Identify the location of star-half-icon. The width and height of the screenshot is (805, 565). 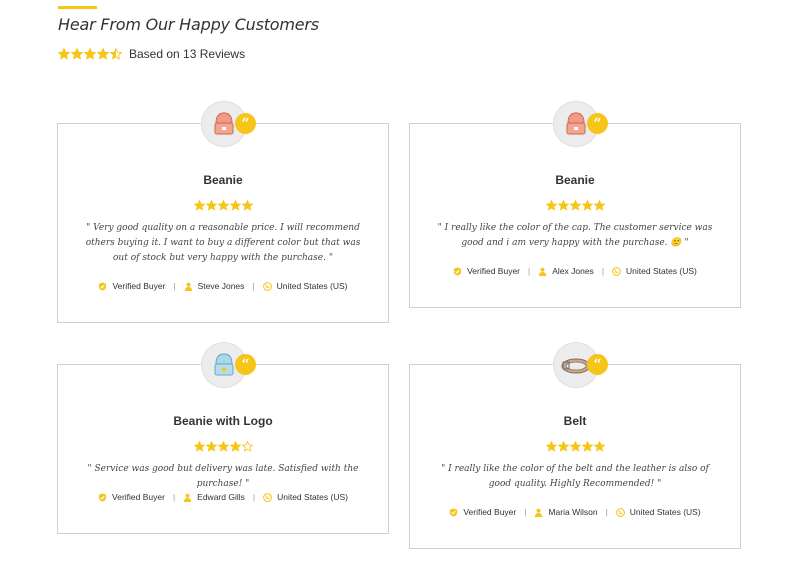
(116, 54).